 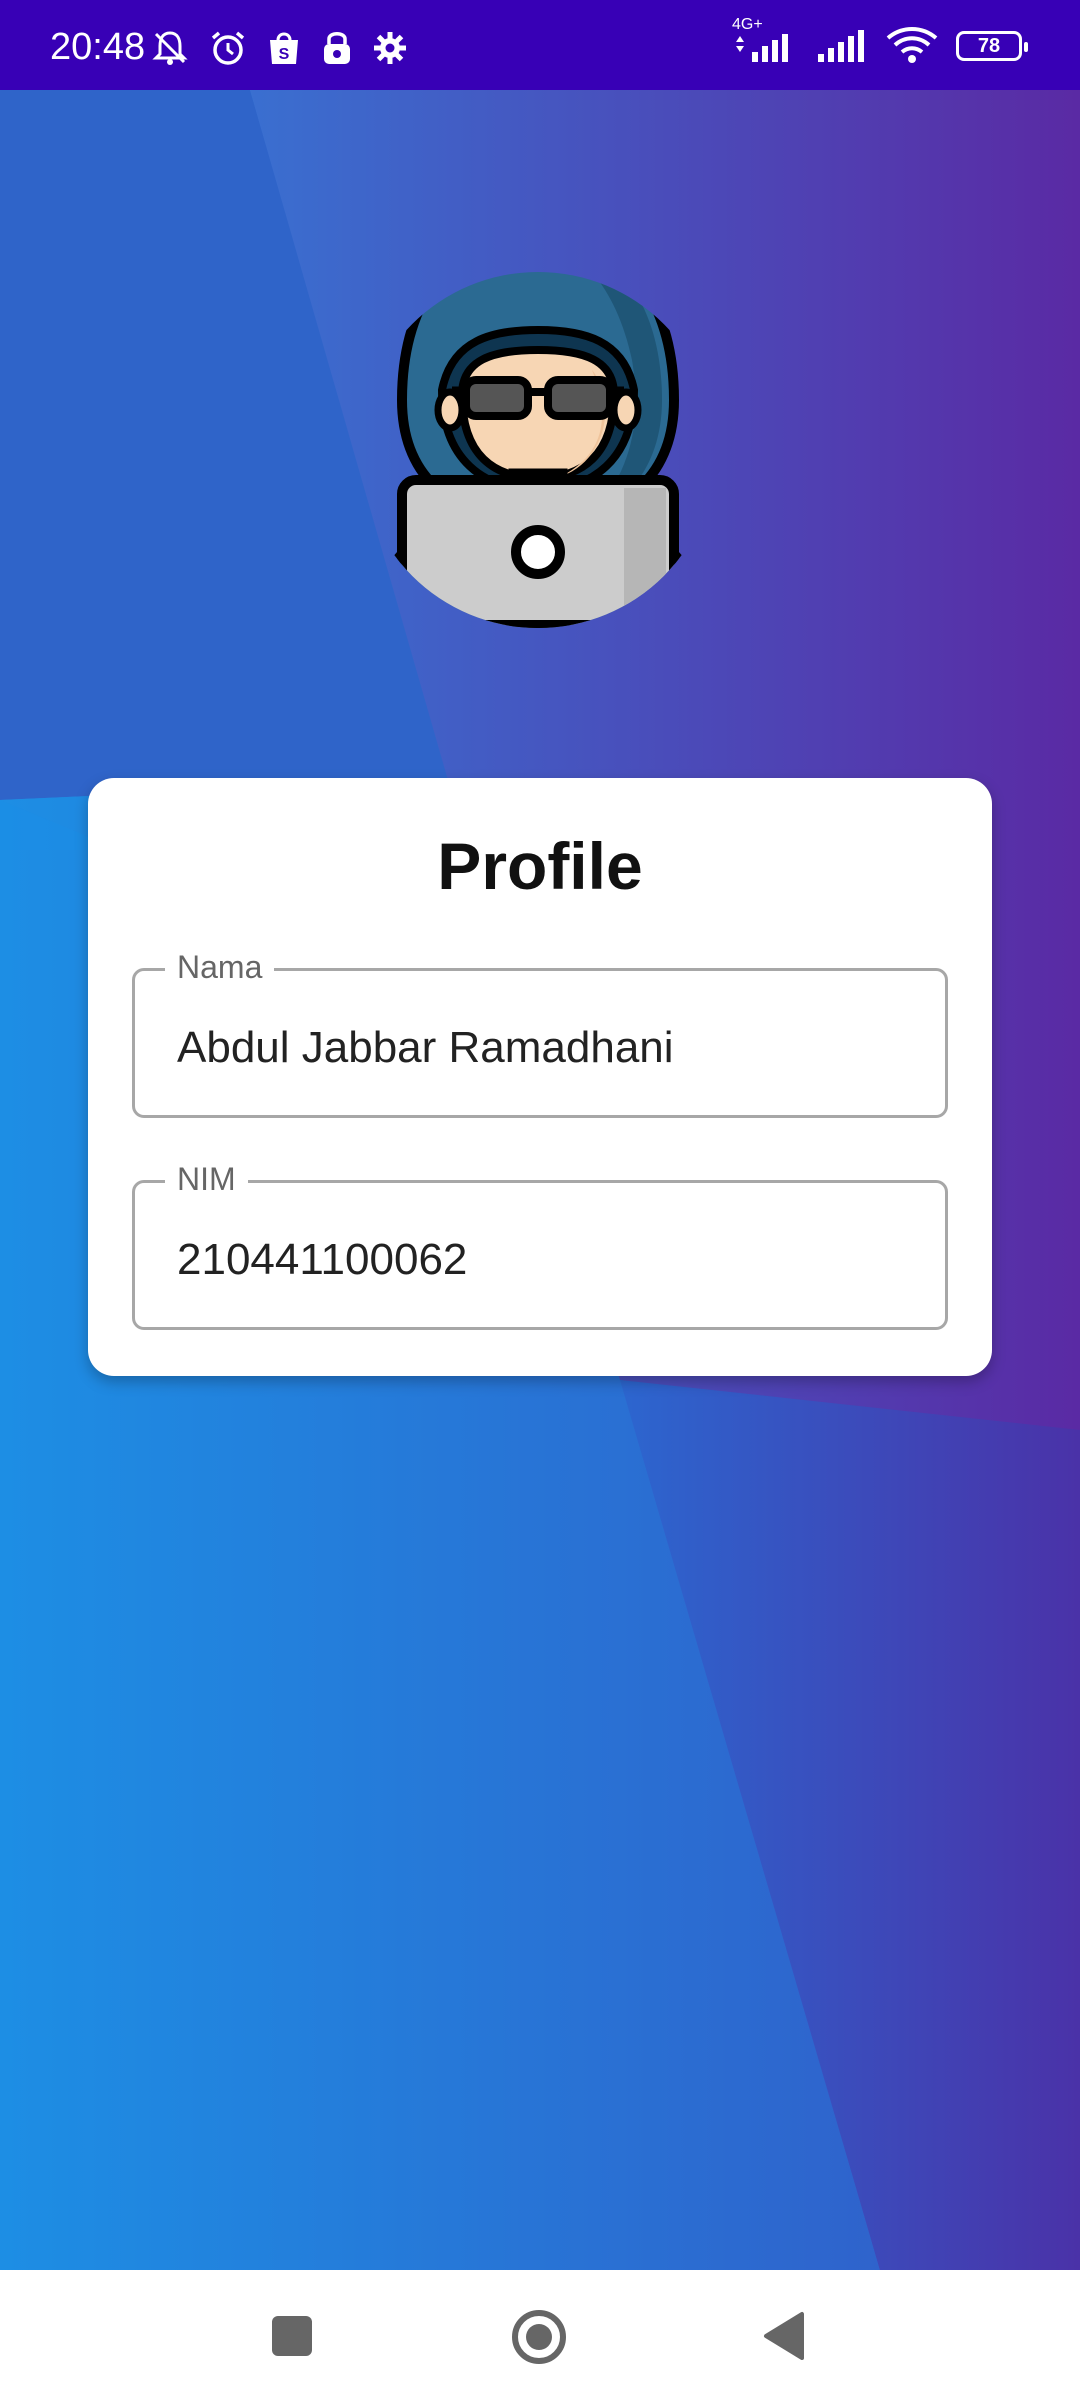 I want to click on battery-level: 78, so click(x=989, y=45).